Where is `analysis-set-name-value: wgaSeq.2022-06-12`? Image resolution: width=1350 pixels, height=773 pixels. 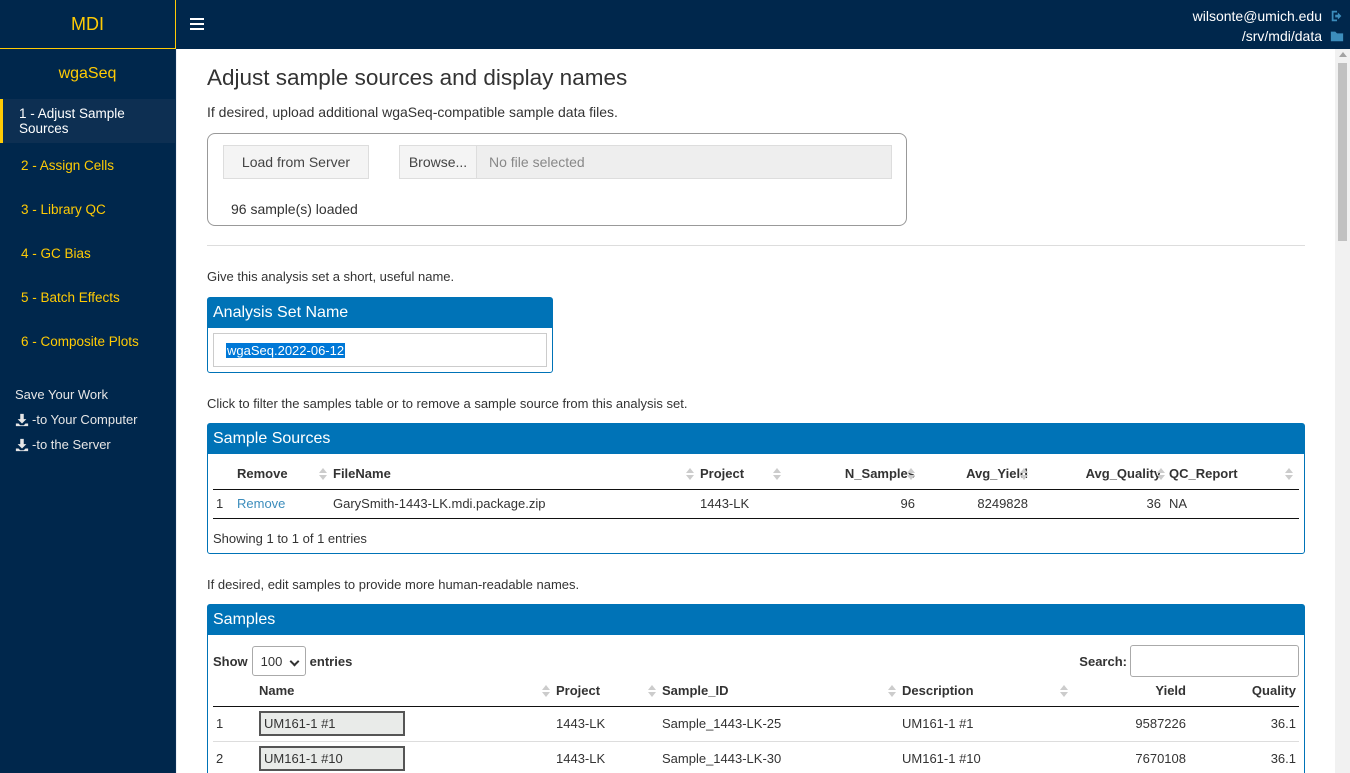
analysis-set-name-value: wgaSeq.2022-06-12 is located at coordinates (286, 350).